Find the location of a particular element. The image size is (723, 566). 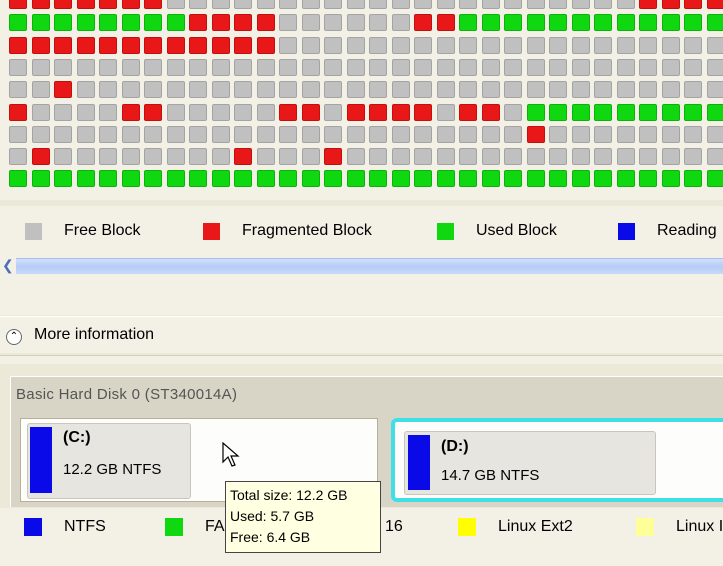

ntfs-swatch is located at coordinates (33, 527).